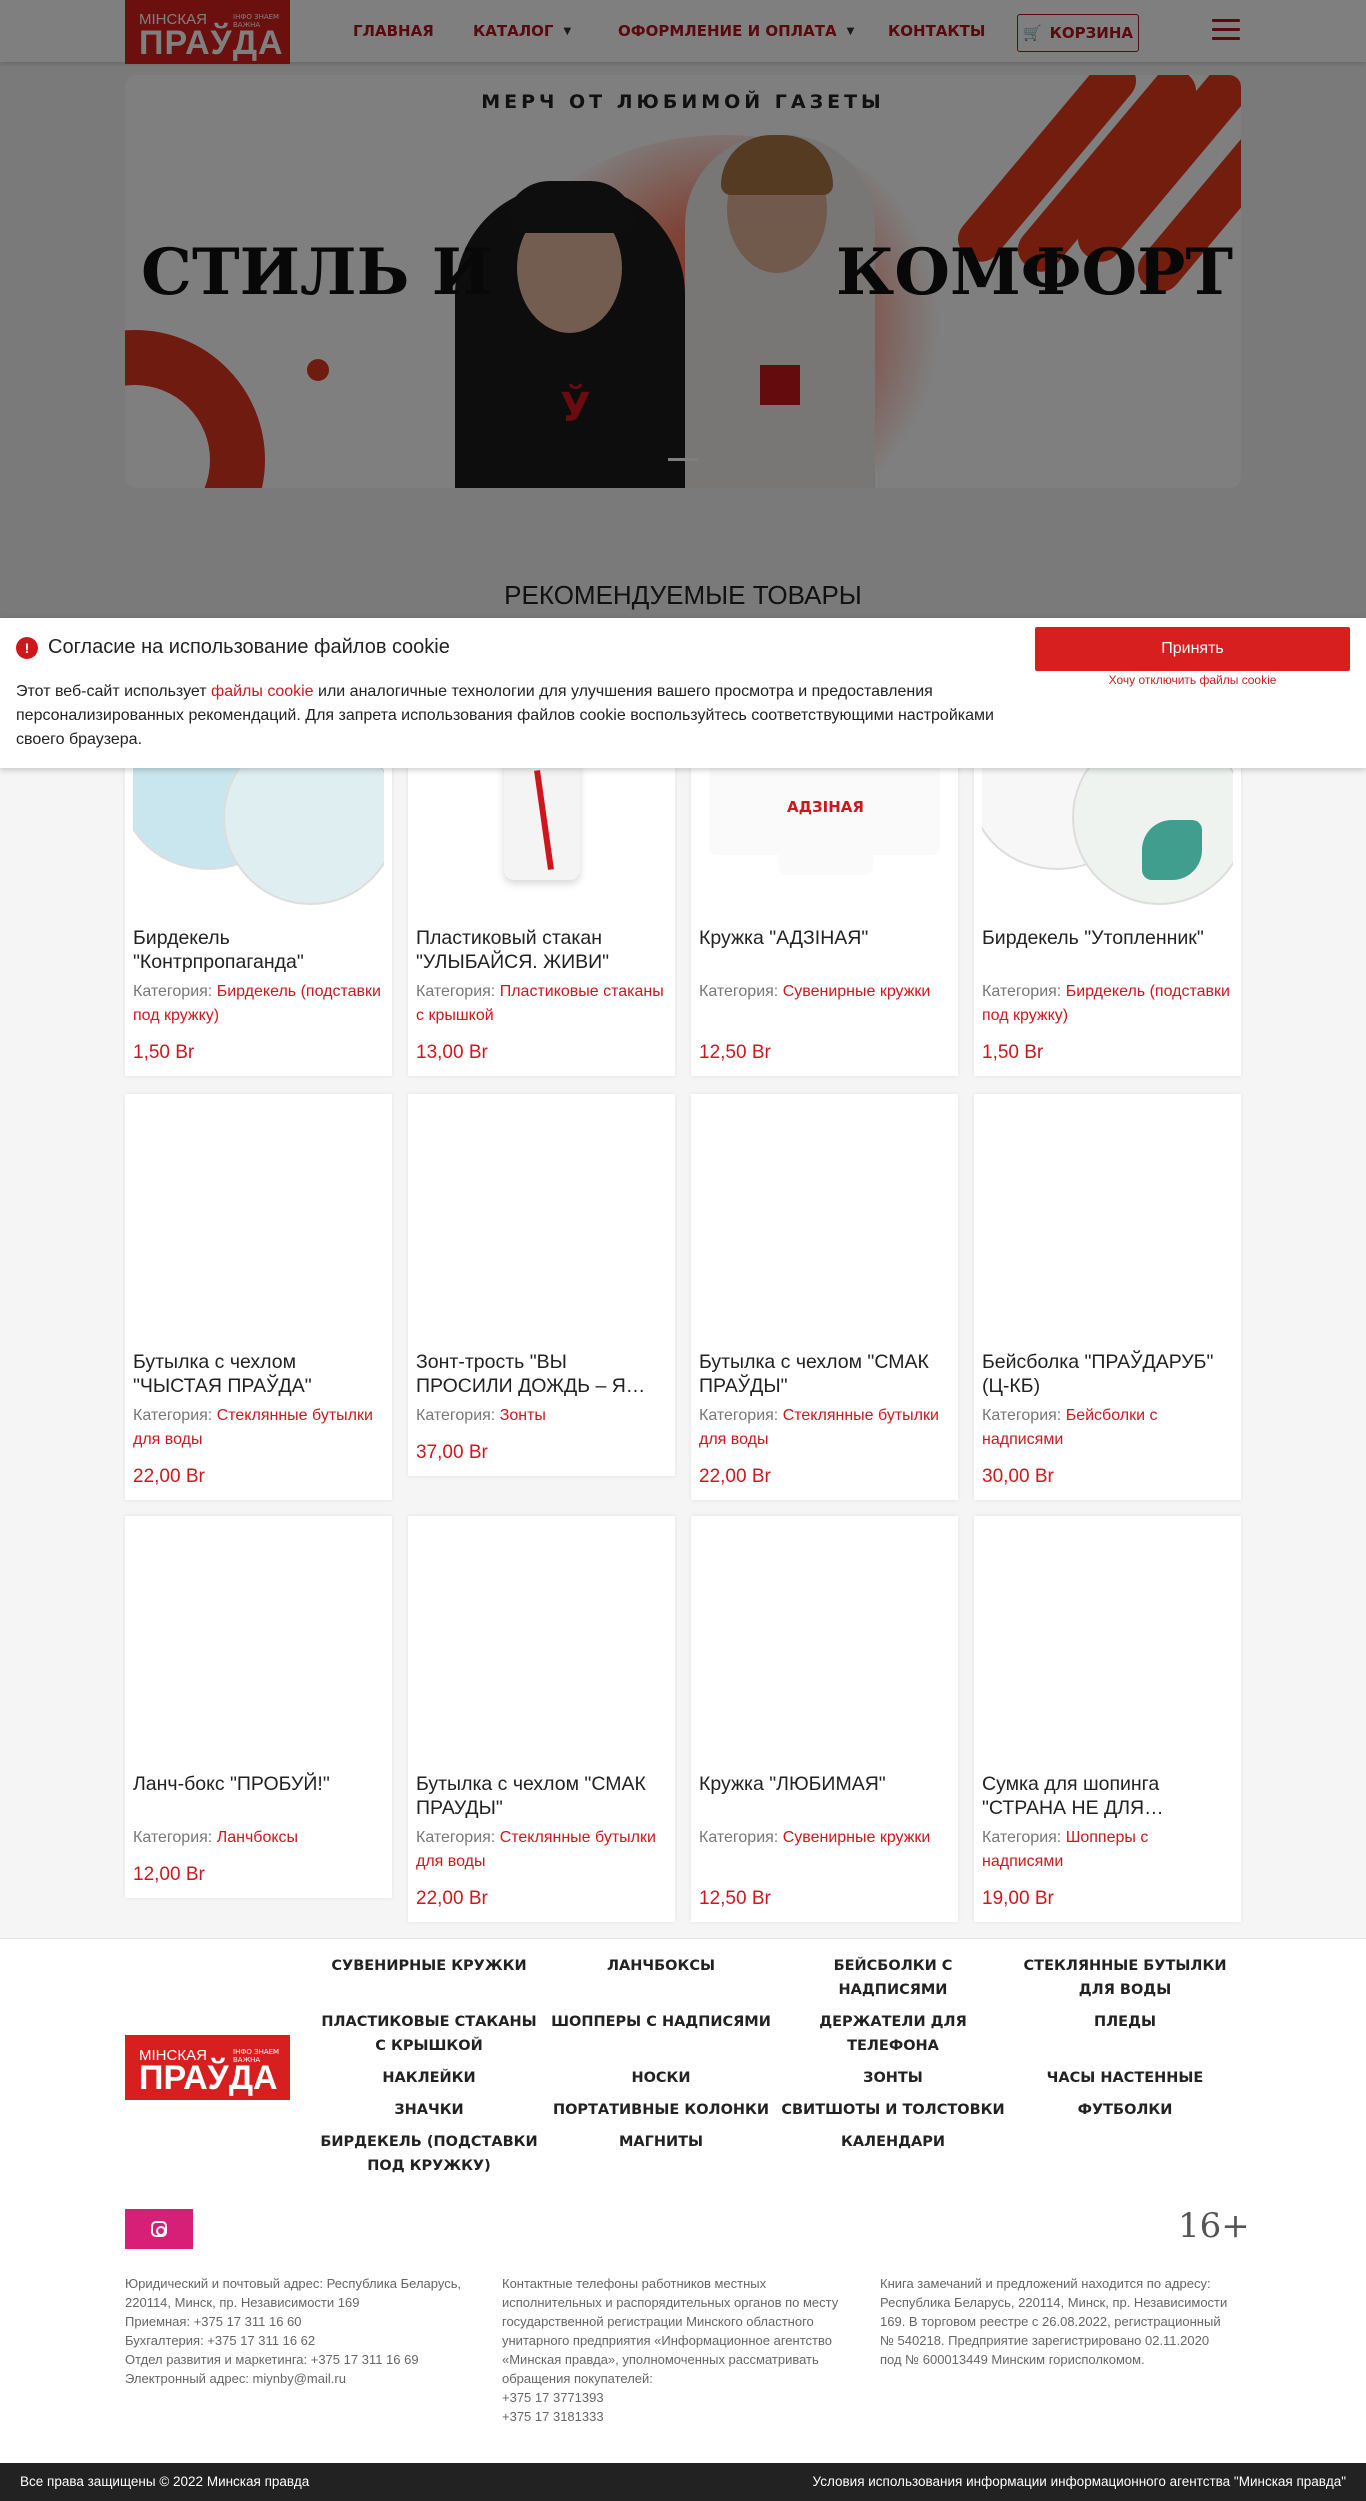 This screenshot has width=1366, height=2501. What do you see at coordinates (661, 2078) in the screenshot?
I see `footer-category-link: НОСКИ` at bounding box center [661, 2078].